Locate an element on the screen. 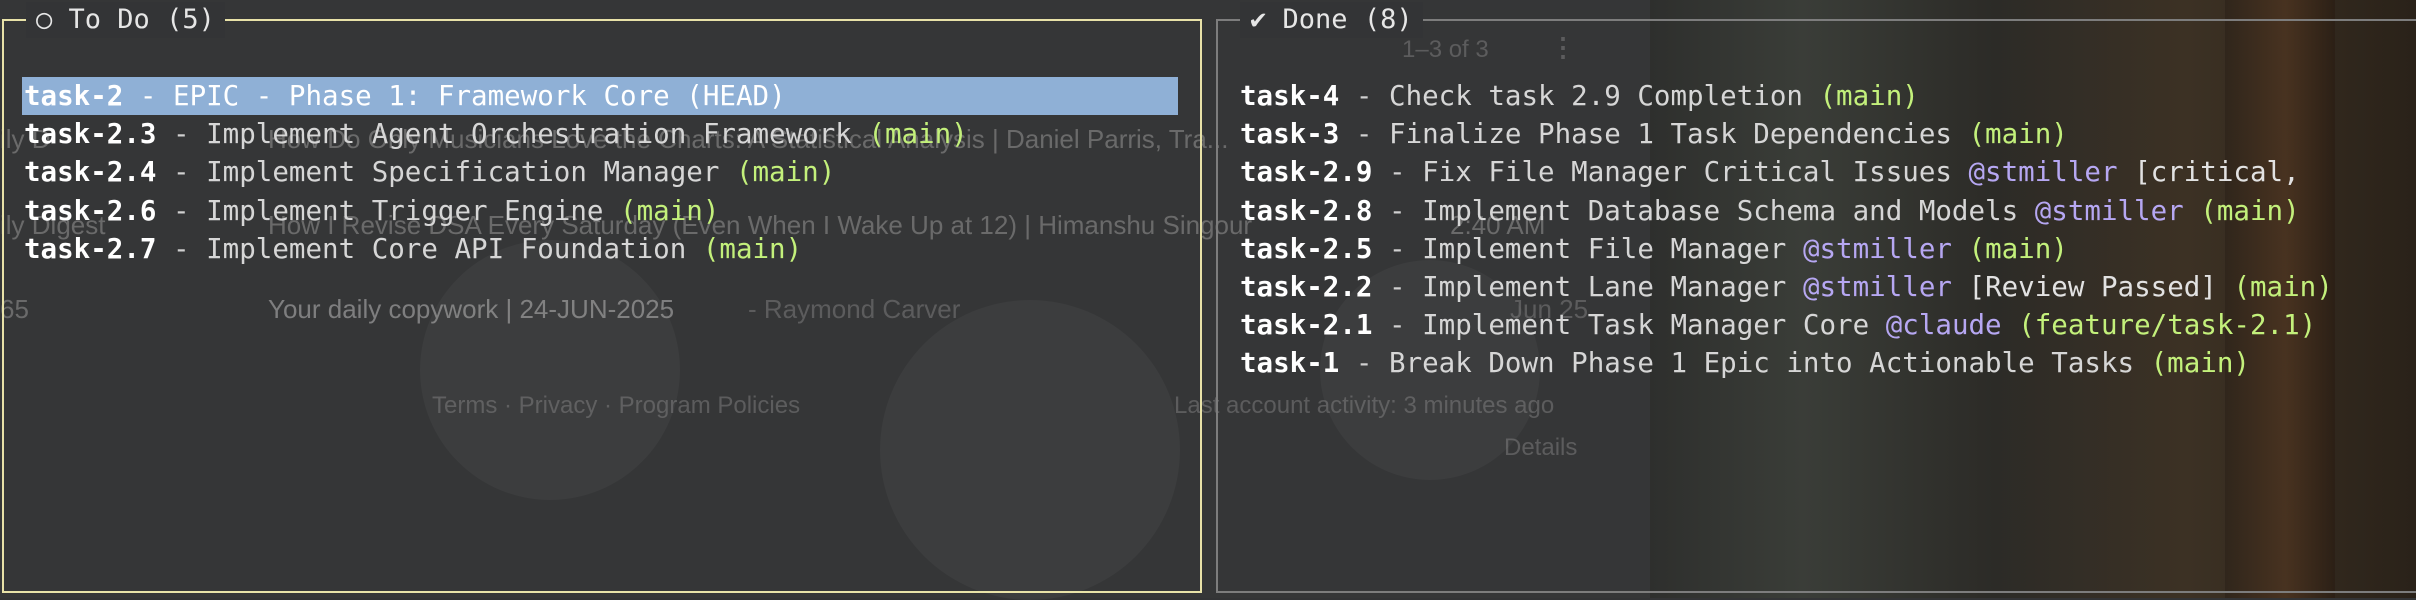  task-title: Implement File Manager is located at coordinates (1604, 248).